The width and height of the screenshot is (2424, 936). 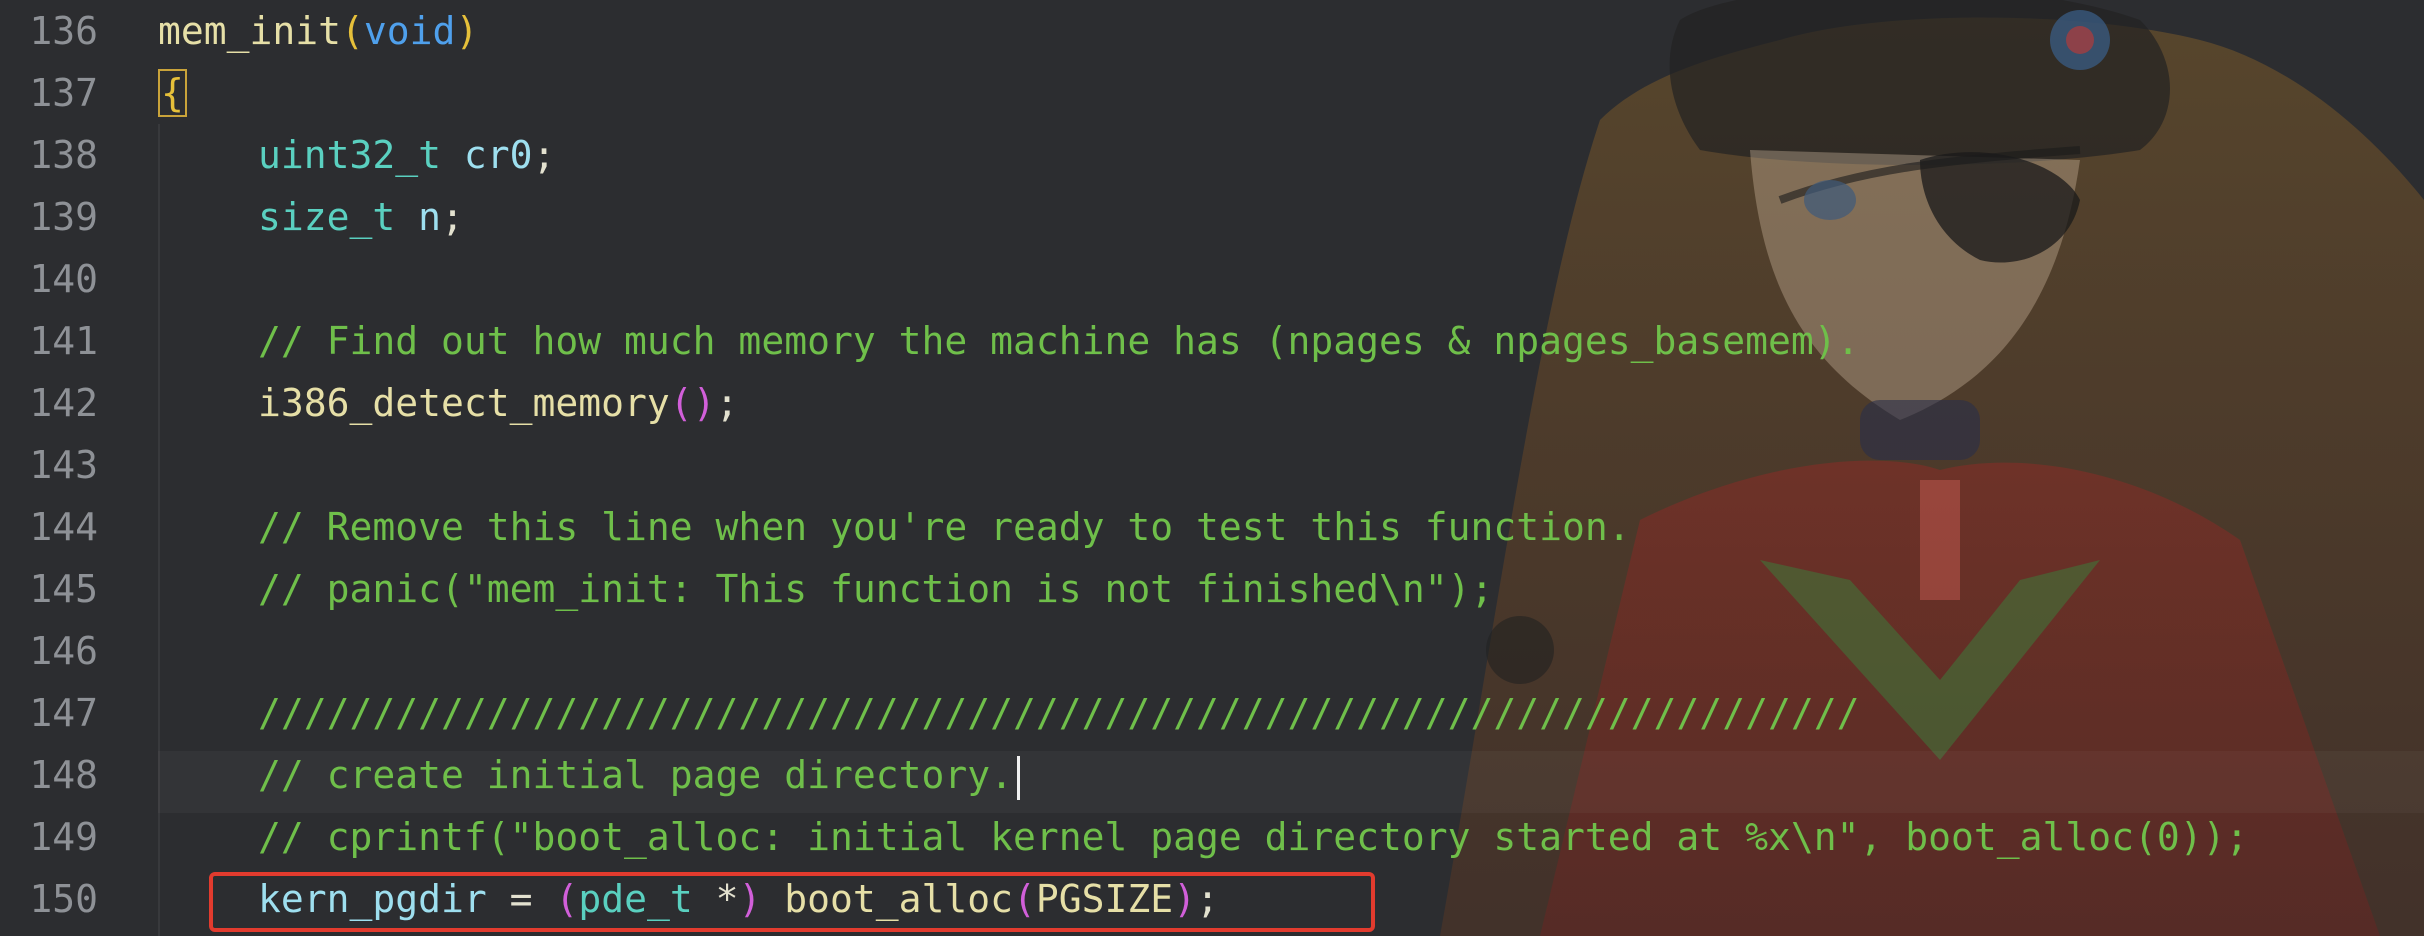 I want to click on variable-name: n, so click(x=430, y=217).